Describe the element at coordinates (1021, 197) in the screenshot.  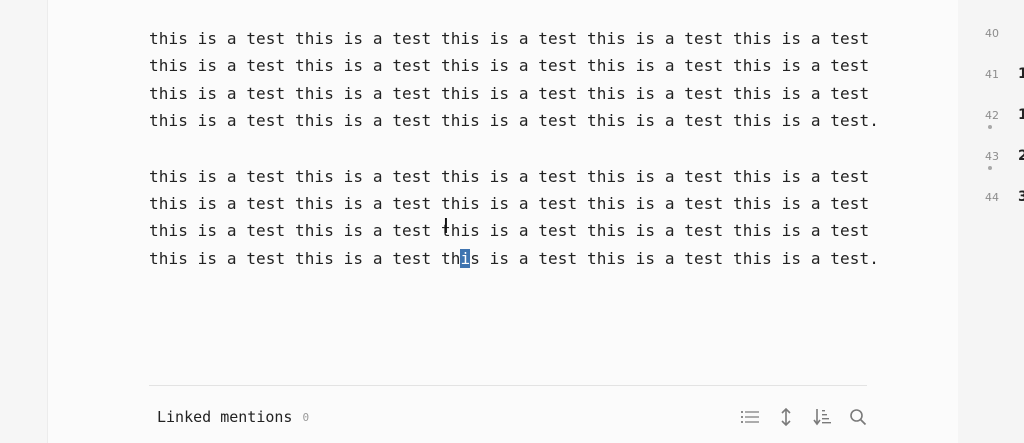
I see `outline-peek-text: 3` at that location.